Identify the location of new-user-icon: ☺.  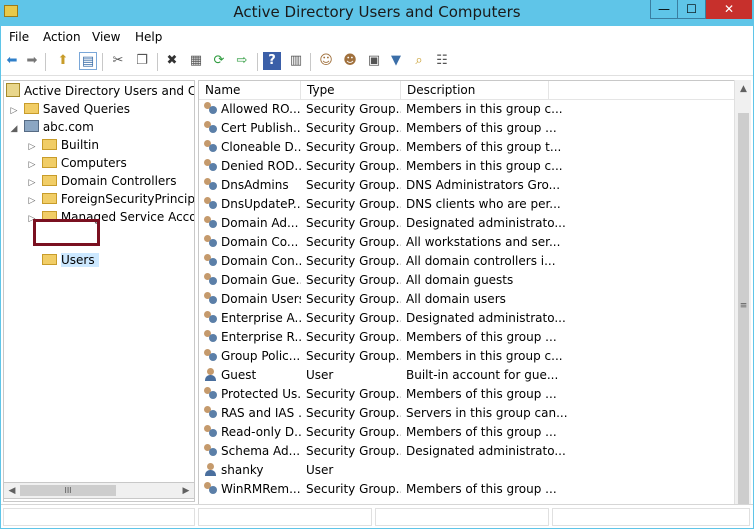
(326, 61).